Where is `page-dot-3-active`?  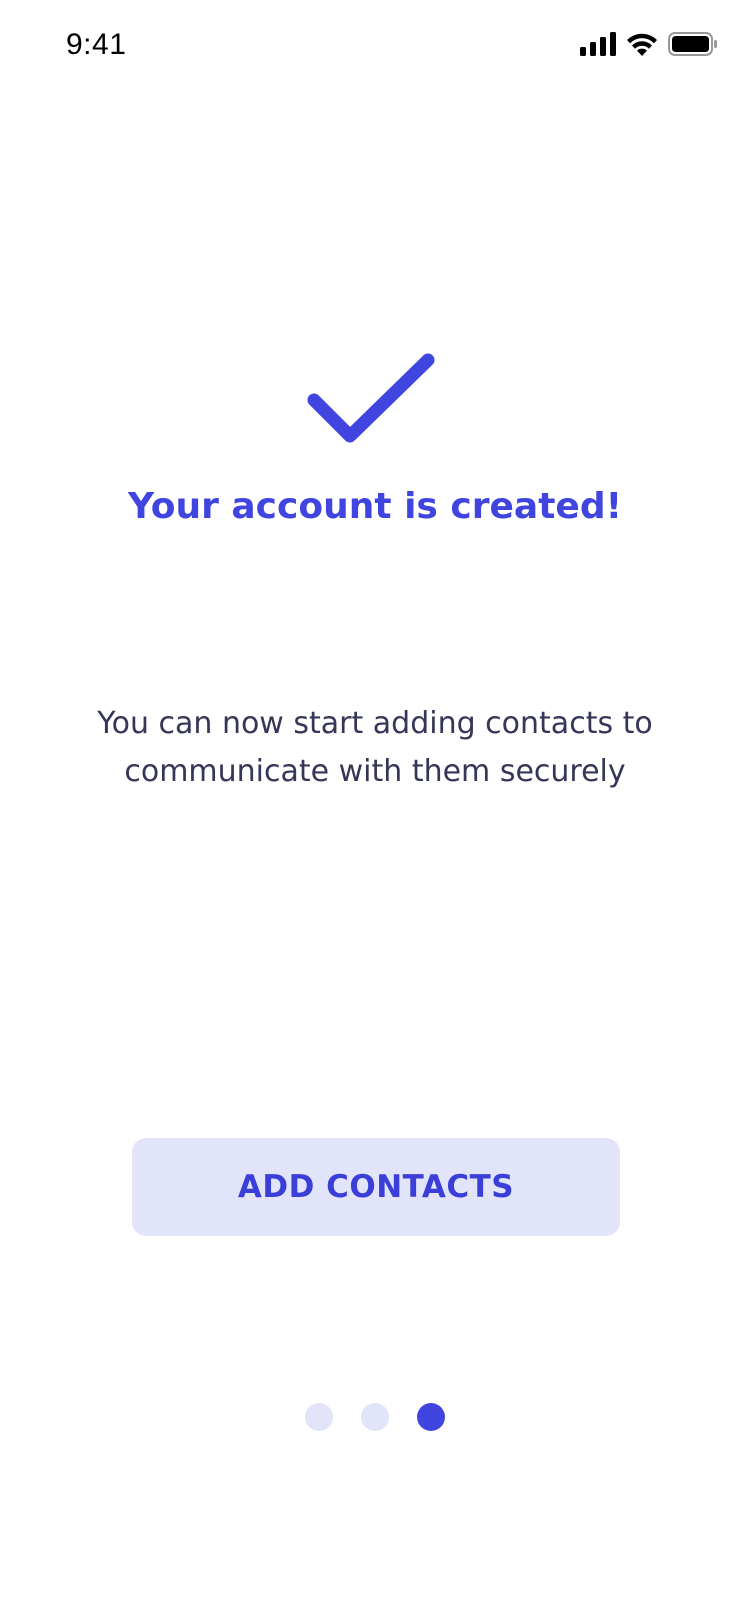 page-dot-3-active is located at coordinates (431, 1417).